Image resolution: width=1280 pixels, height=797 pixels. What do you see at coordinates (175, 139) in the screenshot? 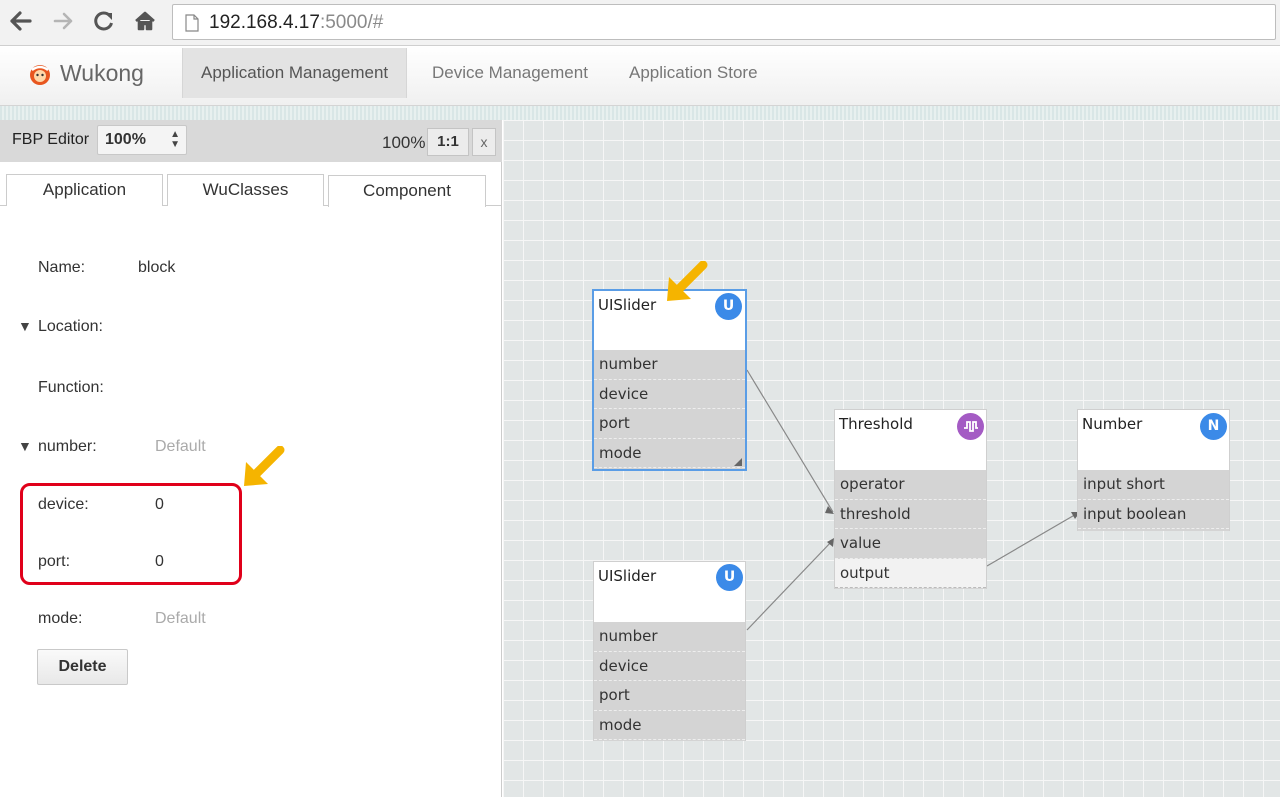
I see `select-arrows-icon: ▲ ▼` at bounding box center [175, 139].